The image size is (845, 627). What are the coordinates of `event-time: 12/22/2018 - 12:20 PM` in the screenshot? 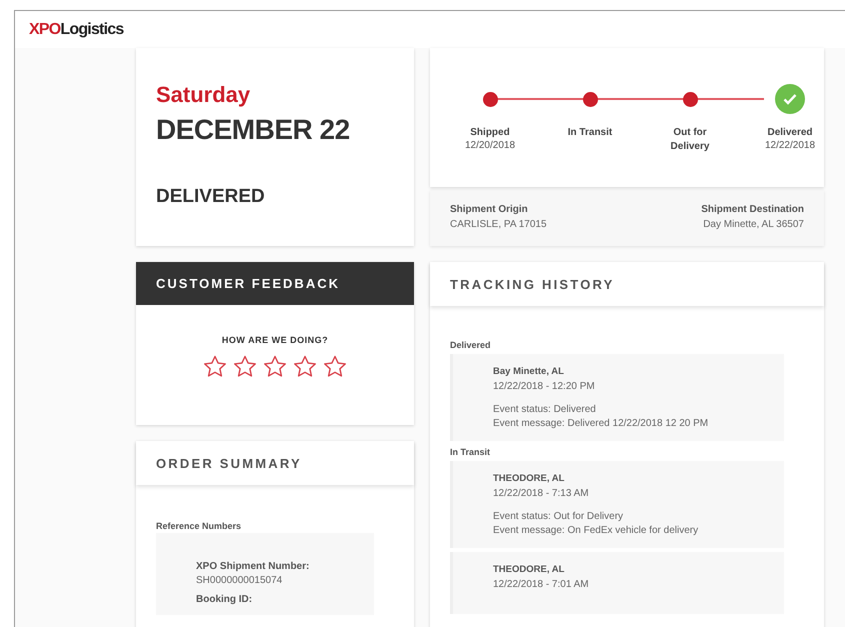 It's located at (544, 386).